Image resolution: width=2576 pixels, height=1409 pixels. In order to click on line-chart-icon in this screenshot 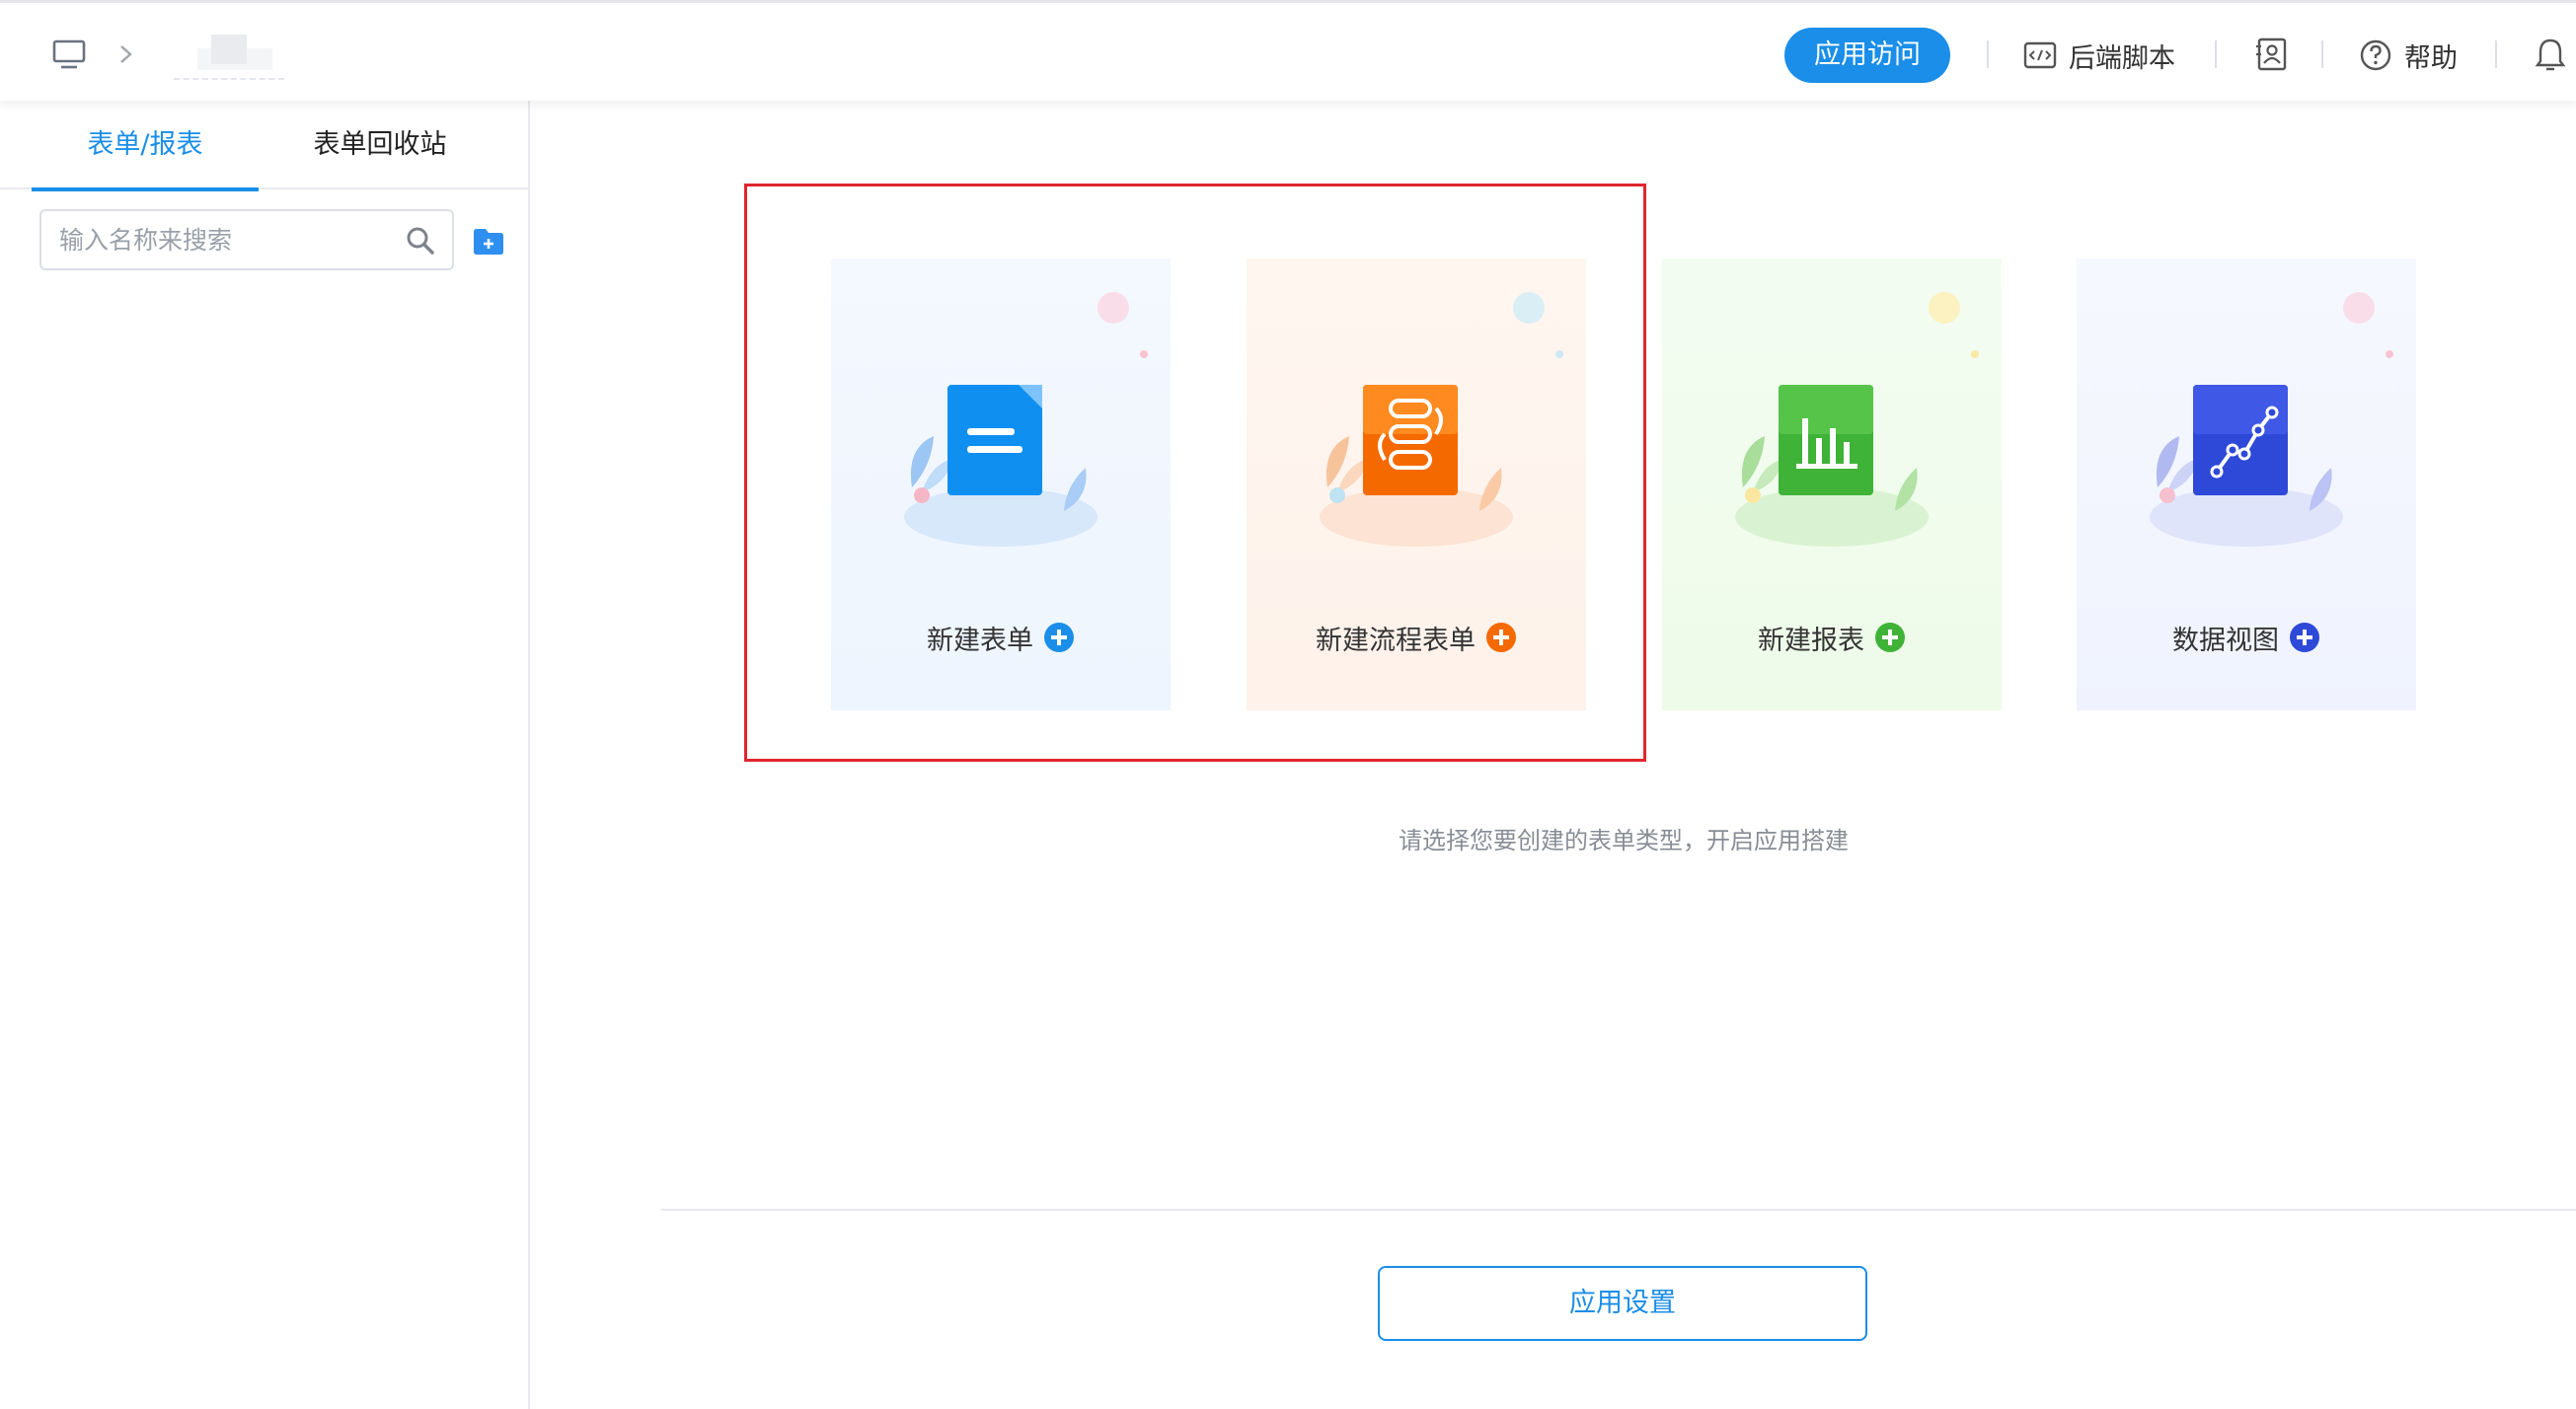, I will do `click(2246, 466)`.